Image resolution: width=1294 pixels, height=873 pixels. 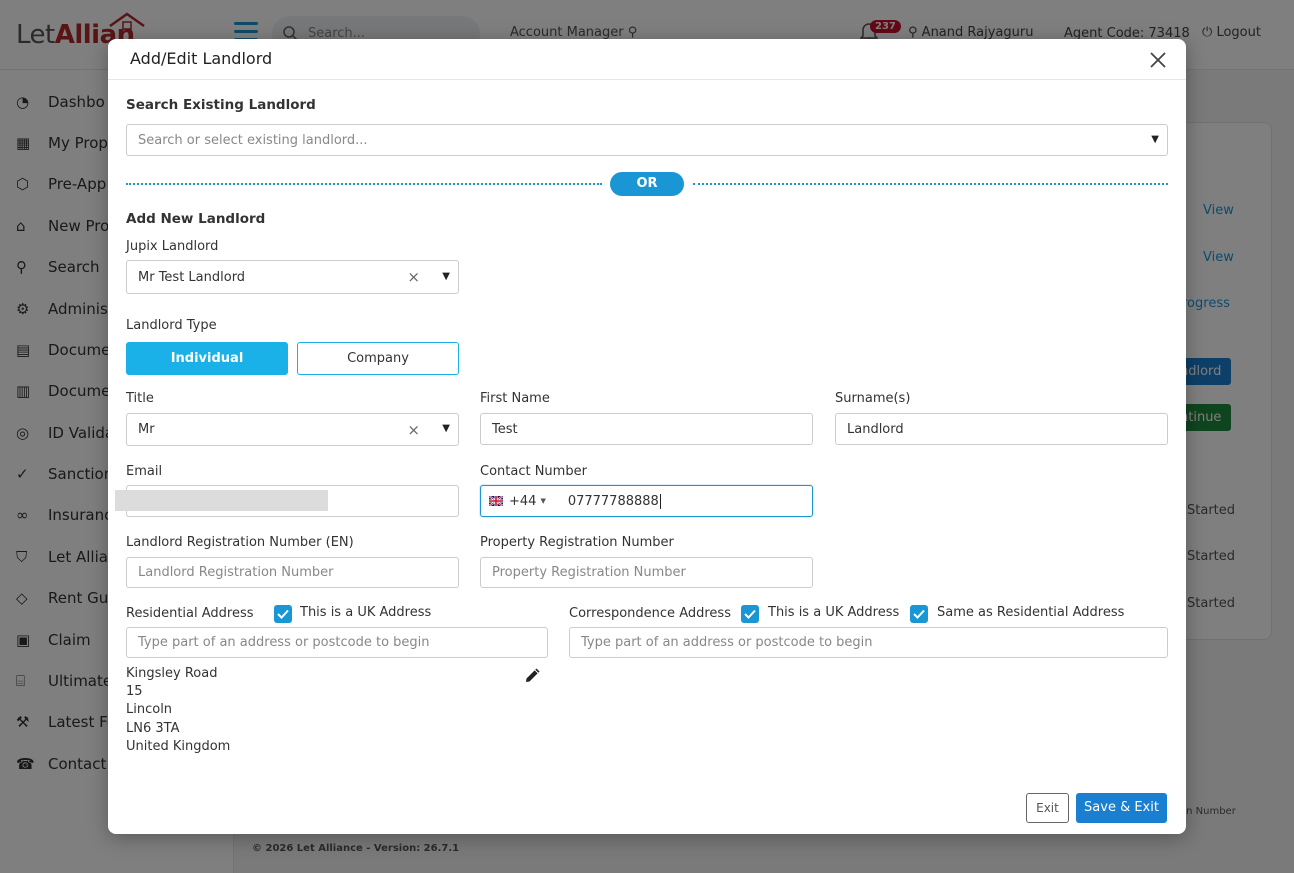 I want to click on landlord-reg-label: Landlord Registration Number (EN), so click(x=240, y=542).